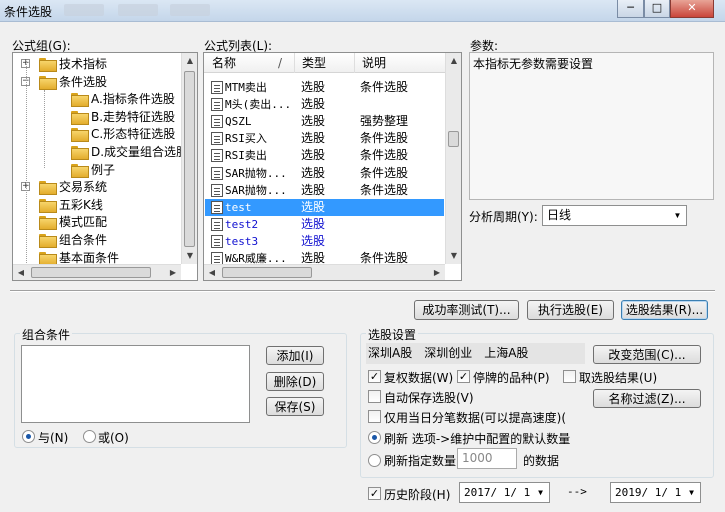 This screenshot has width=725, height=512. Describe the element at coordinates (487, 458) in the screenshot. I see `refresh-count-input: 1000` at that location.